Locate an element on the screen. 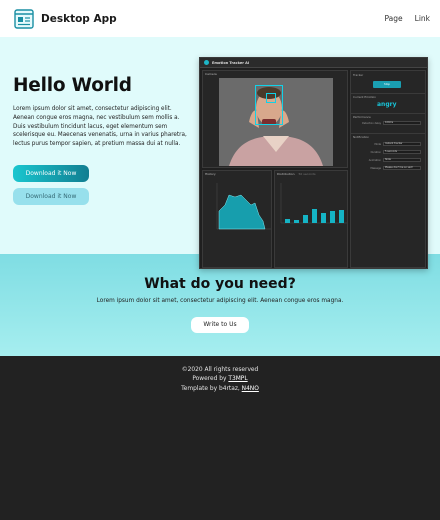  current-emotion-label: Current Emotion is located at coordinates (364, 97).